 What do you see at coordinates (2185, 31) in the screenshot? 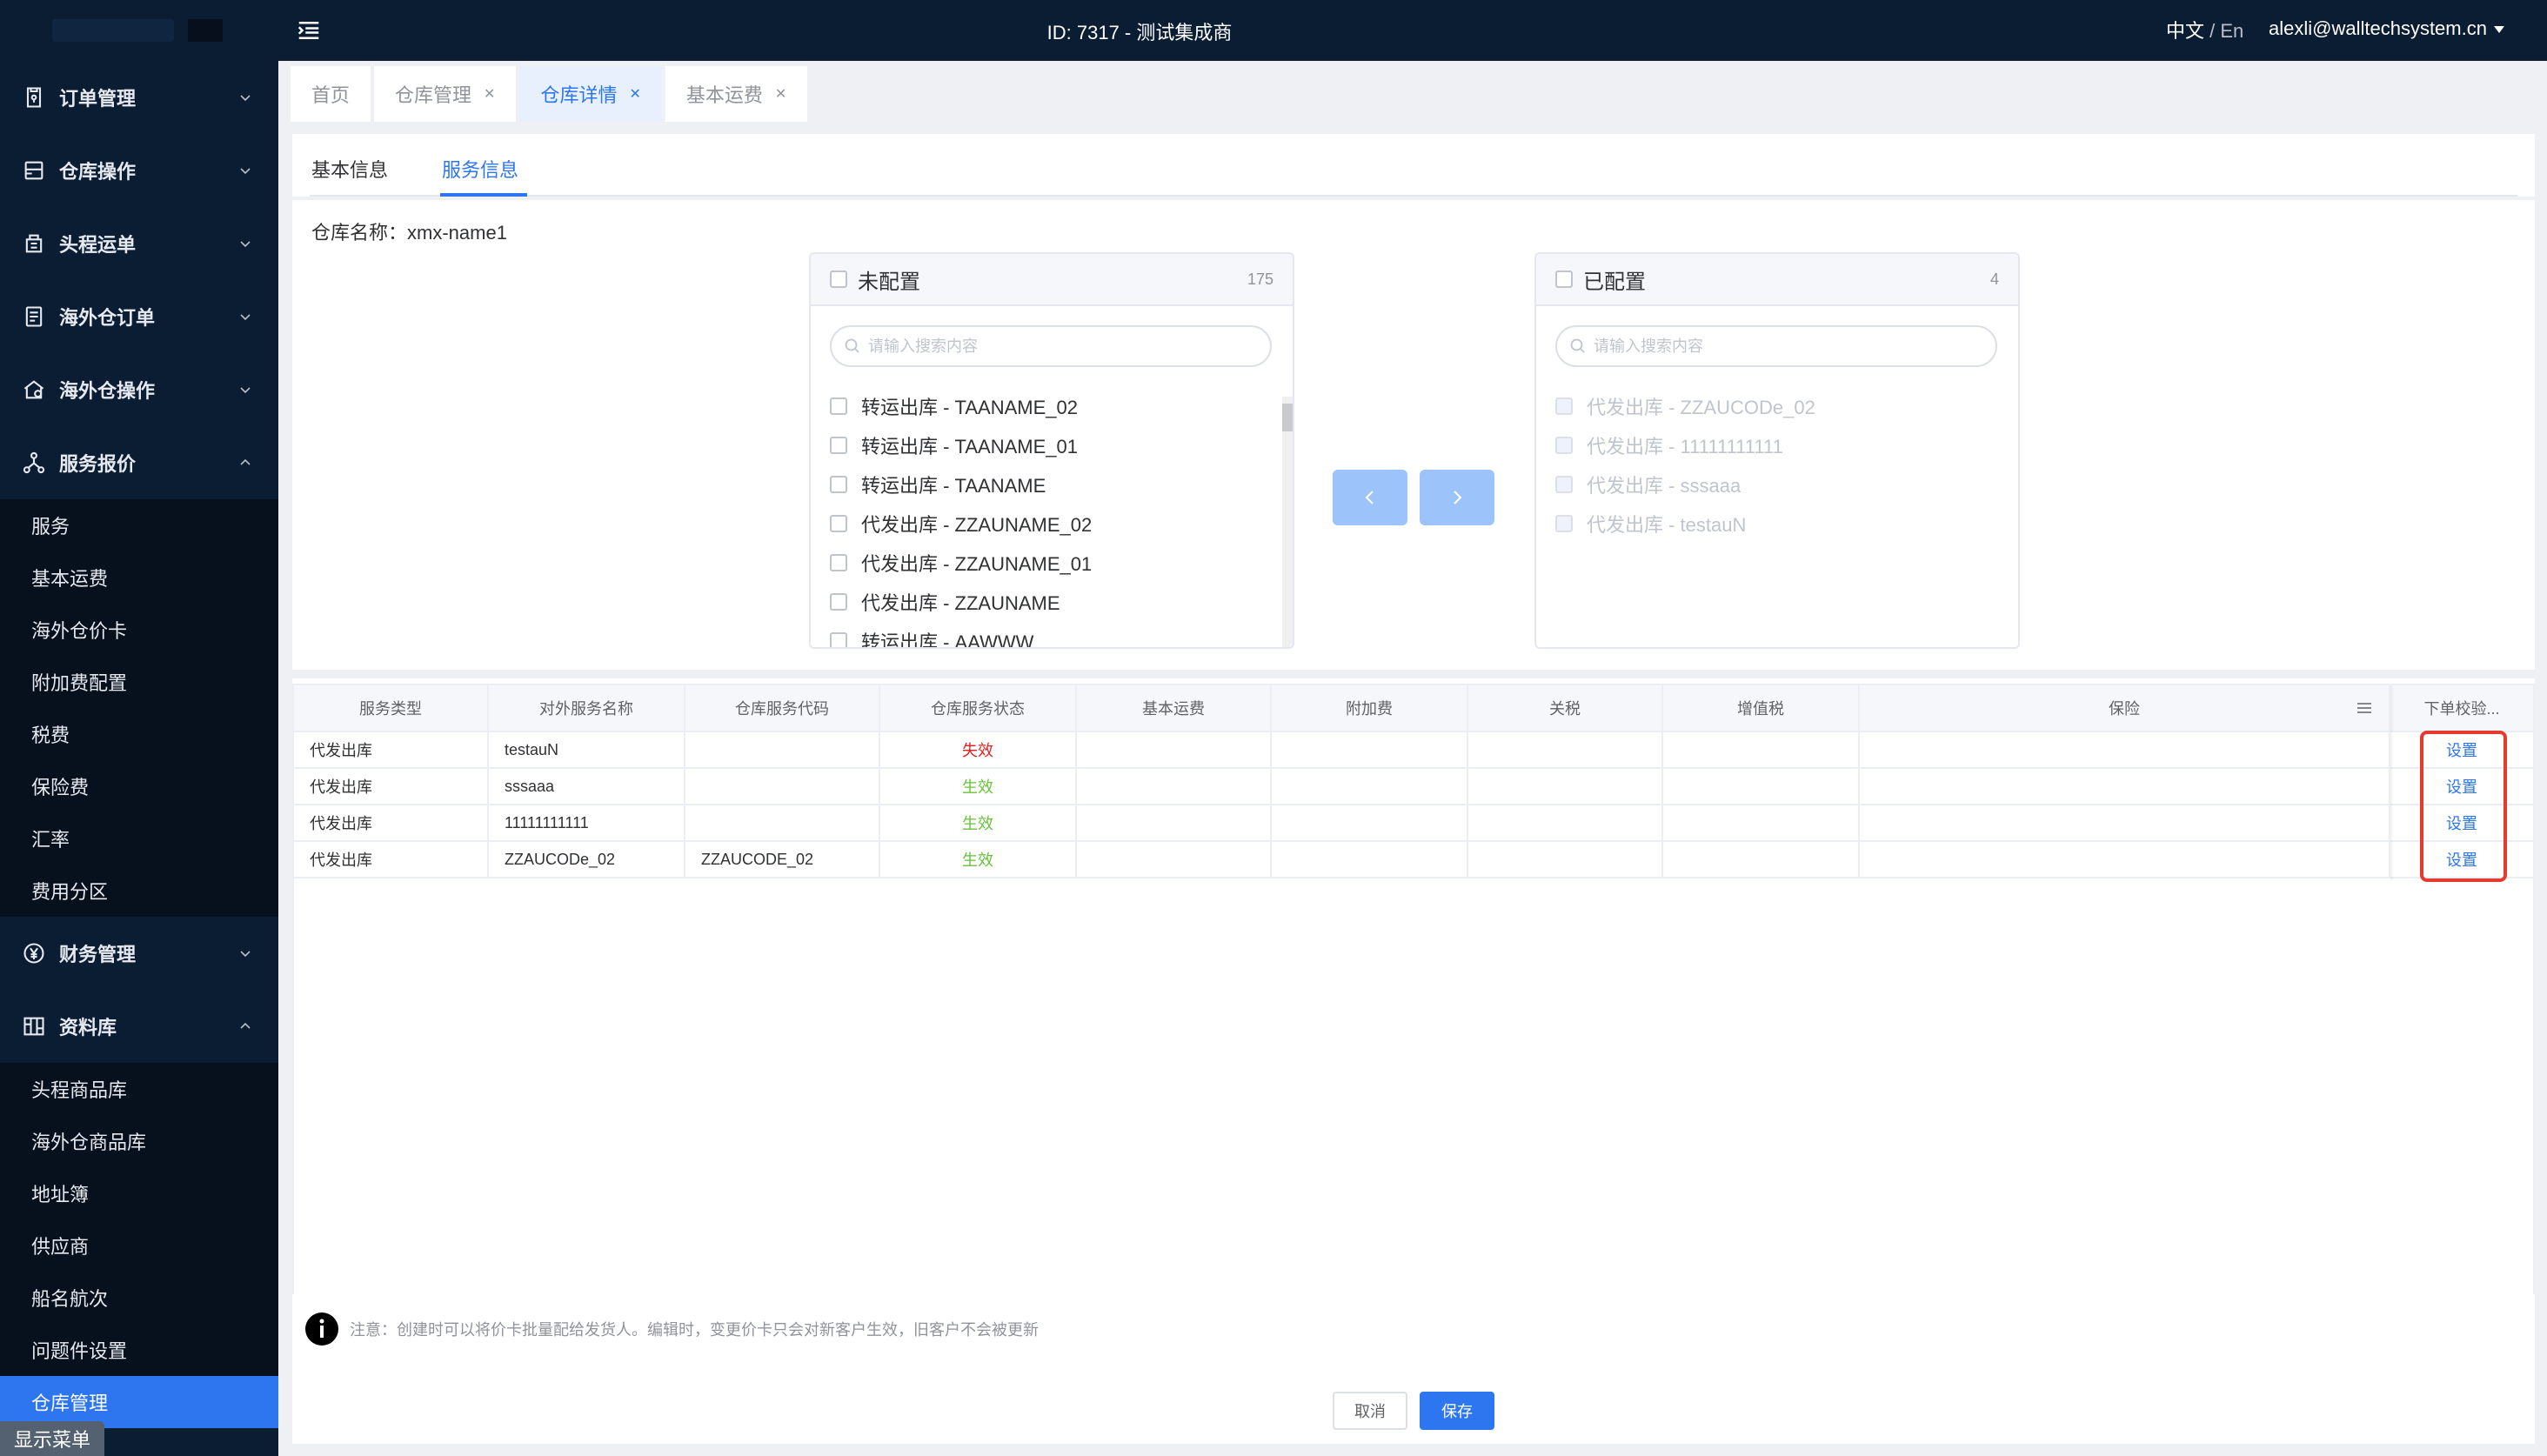
I see `lang-zh: 中文` at bounding box center [2185, 31].